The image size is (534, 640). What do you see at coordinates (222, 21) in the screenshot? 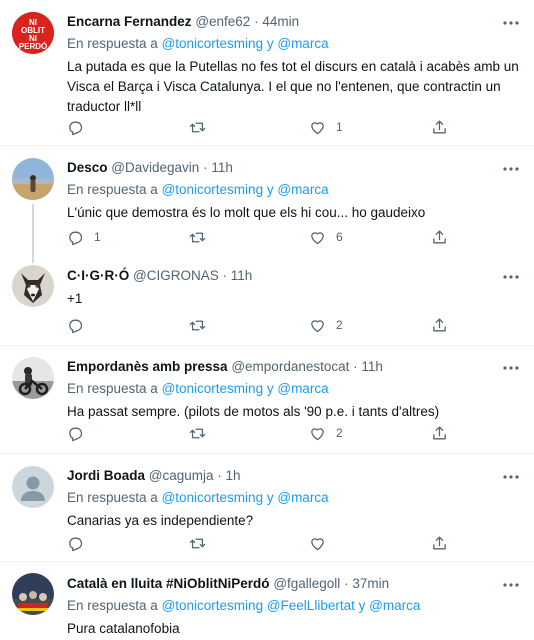
I see `author-handle: @enfe62` at bounding box center [222, 21].